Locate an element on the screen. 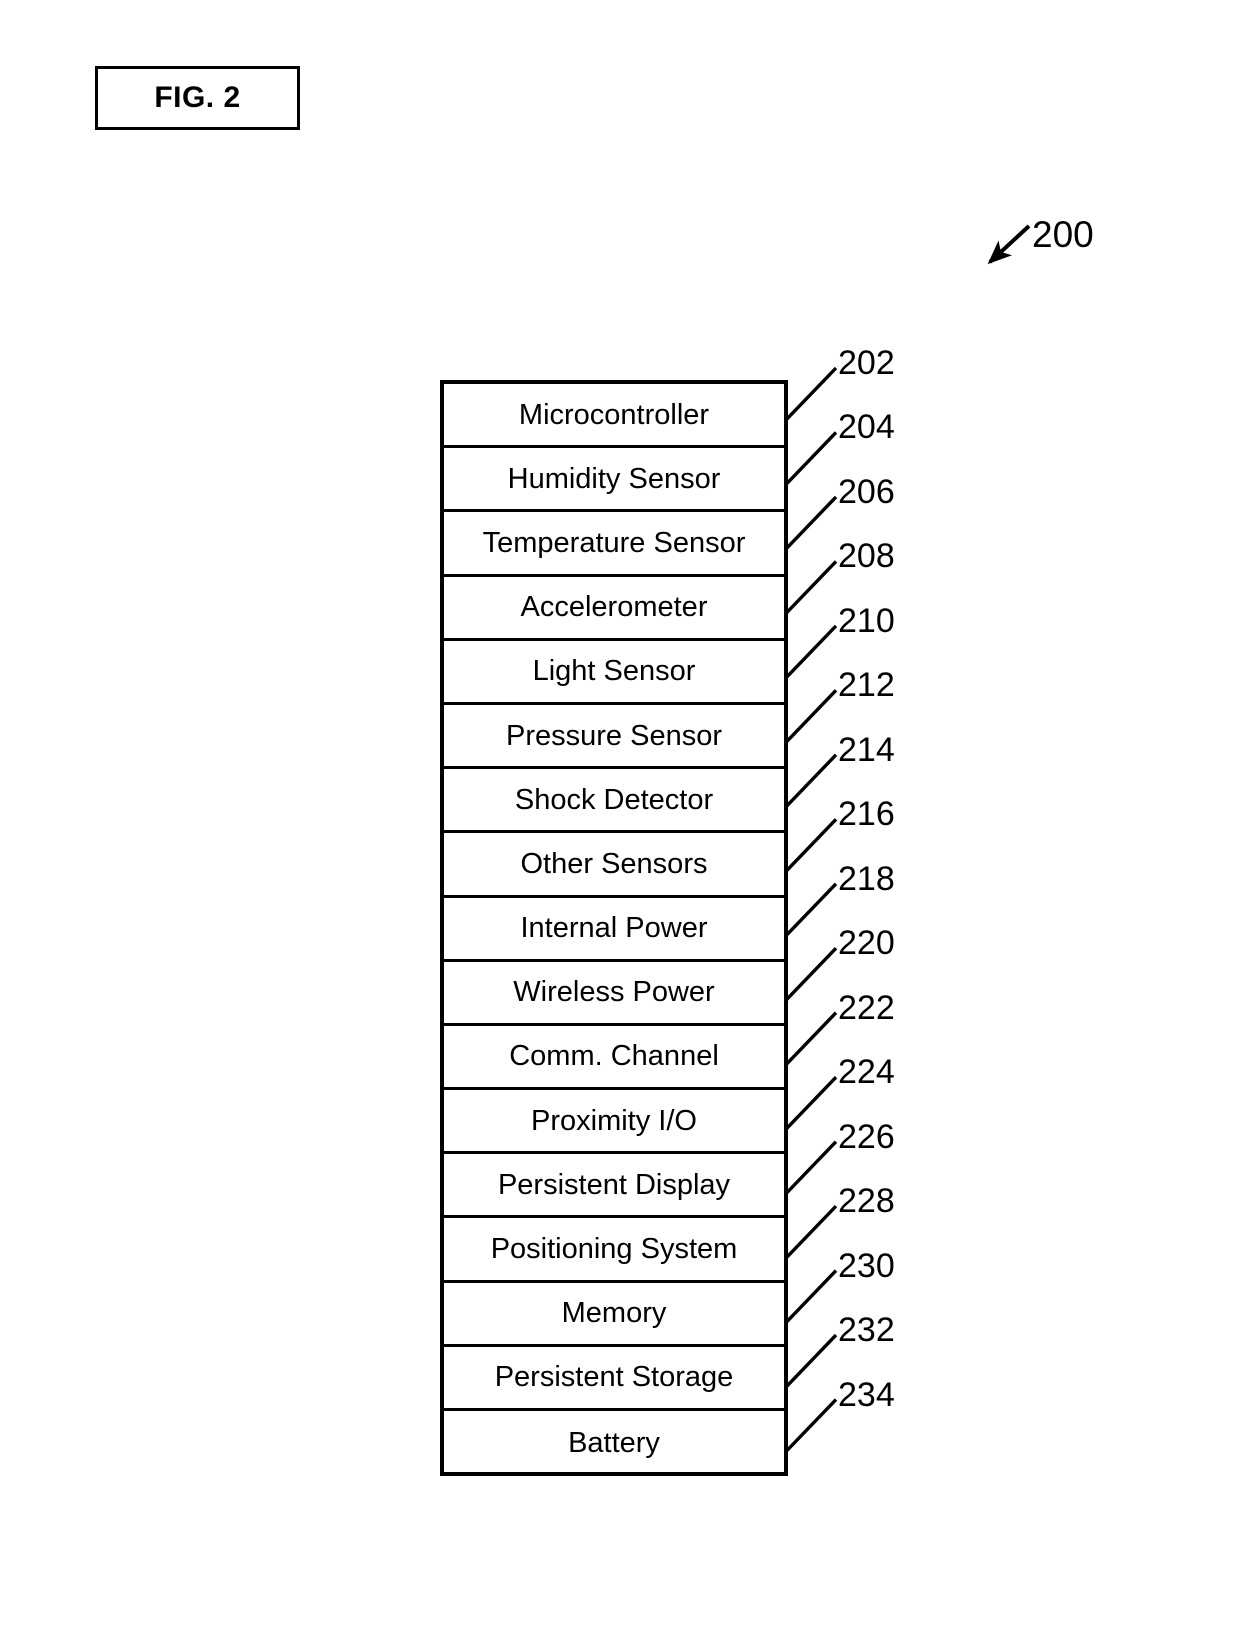 Image resolution: width=1240 pixels, height=1635 pixels. stack-row-label: Other Sensors is located at coordinates (614, 863).